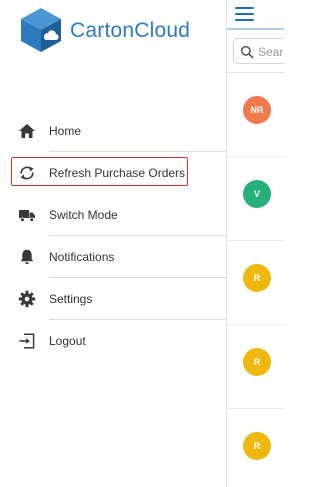 Image resolution: width=320 pixels, height=487 pixels. I want to click on refresh-icon, so click(27, 173).